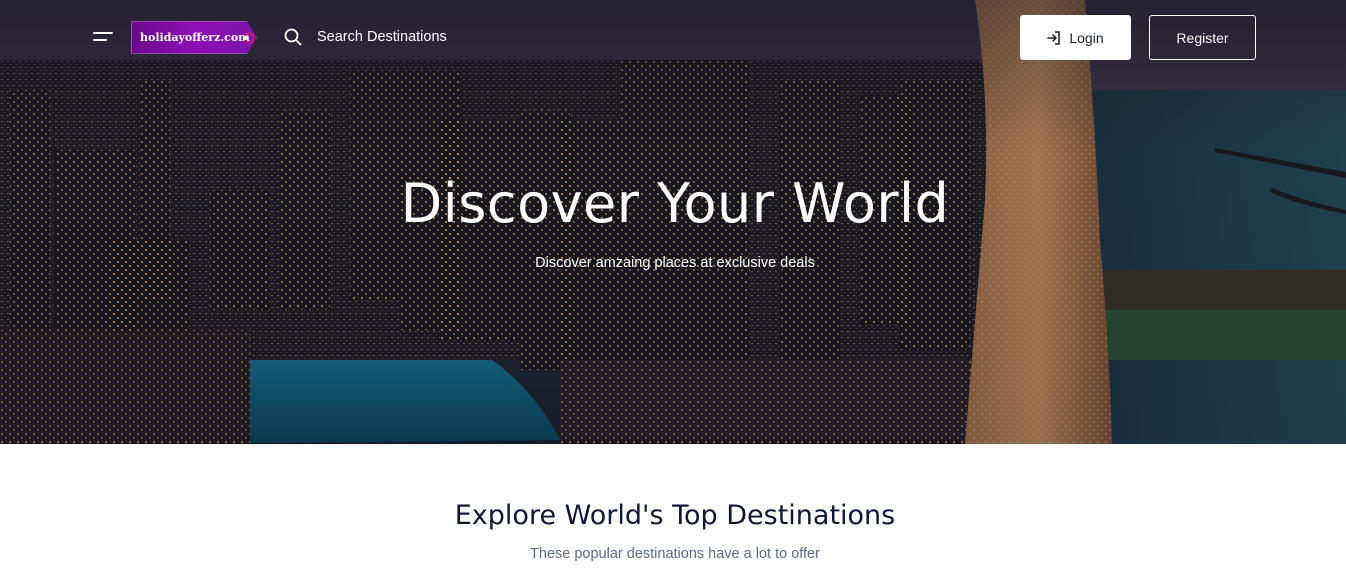 Image resolution: width=1346 pixels, height=577 pixels. Describe the element at coordinates (1054, 37) in the screenshot. I see `login-icon` at that location.